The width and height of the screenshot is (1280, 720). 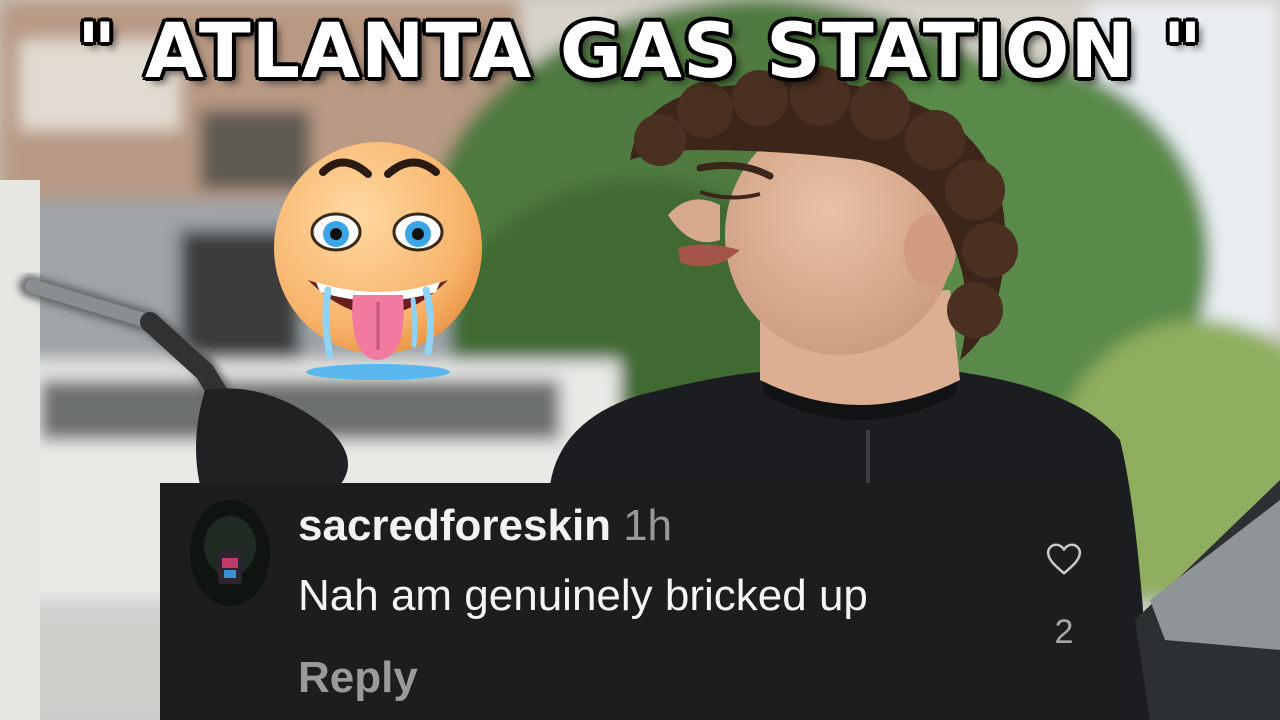 What do you see at coordinates (648, 525) in the screenshot?
I see `comment-time: 1h` at bounding box center [648, 525].